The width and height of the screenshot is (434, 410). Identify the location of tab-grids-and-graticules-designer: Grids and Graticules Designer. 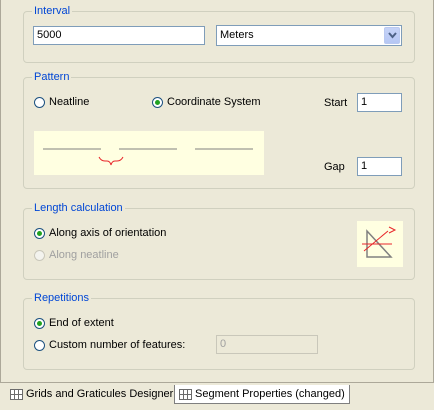
(91, 394).